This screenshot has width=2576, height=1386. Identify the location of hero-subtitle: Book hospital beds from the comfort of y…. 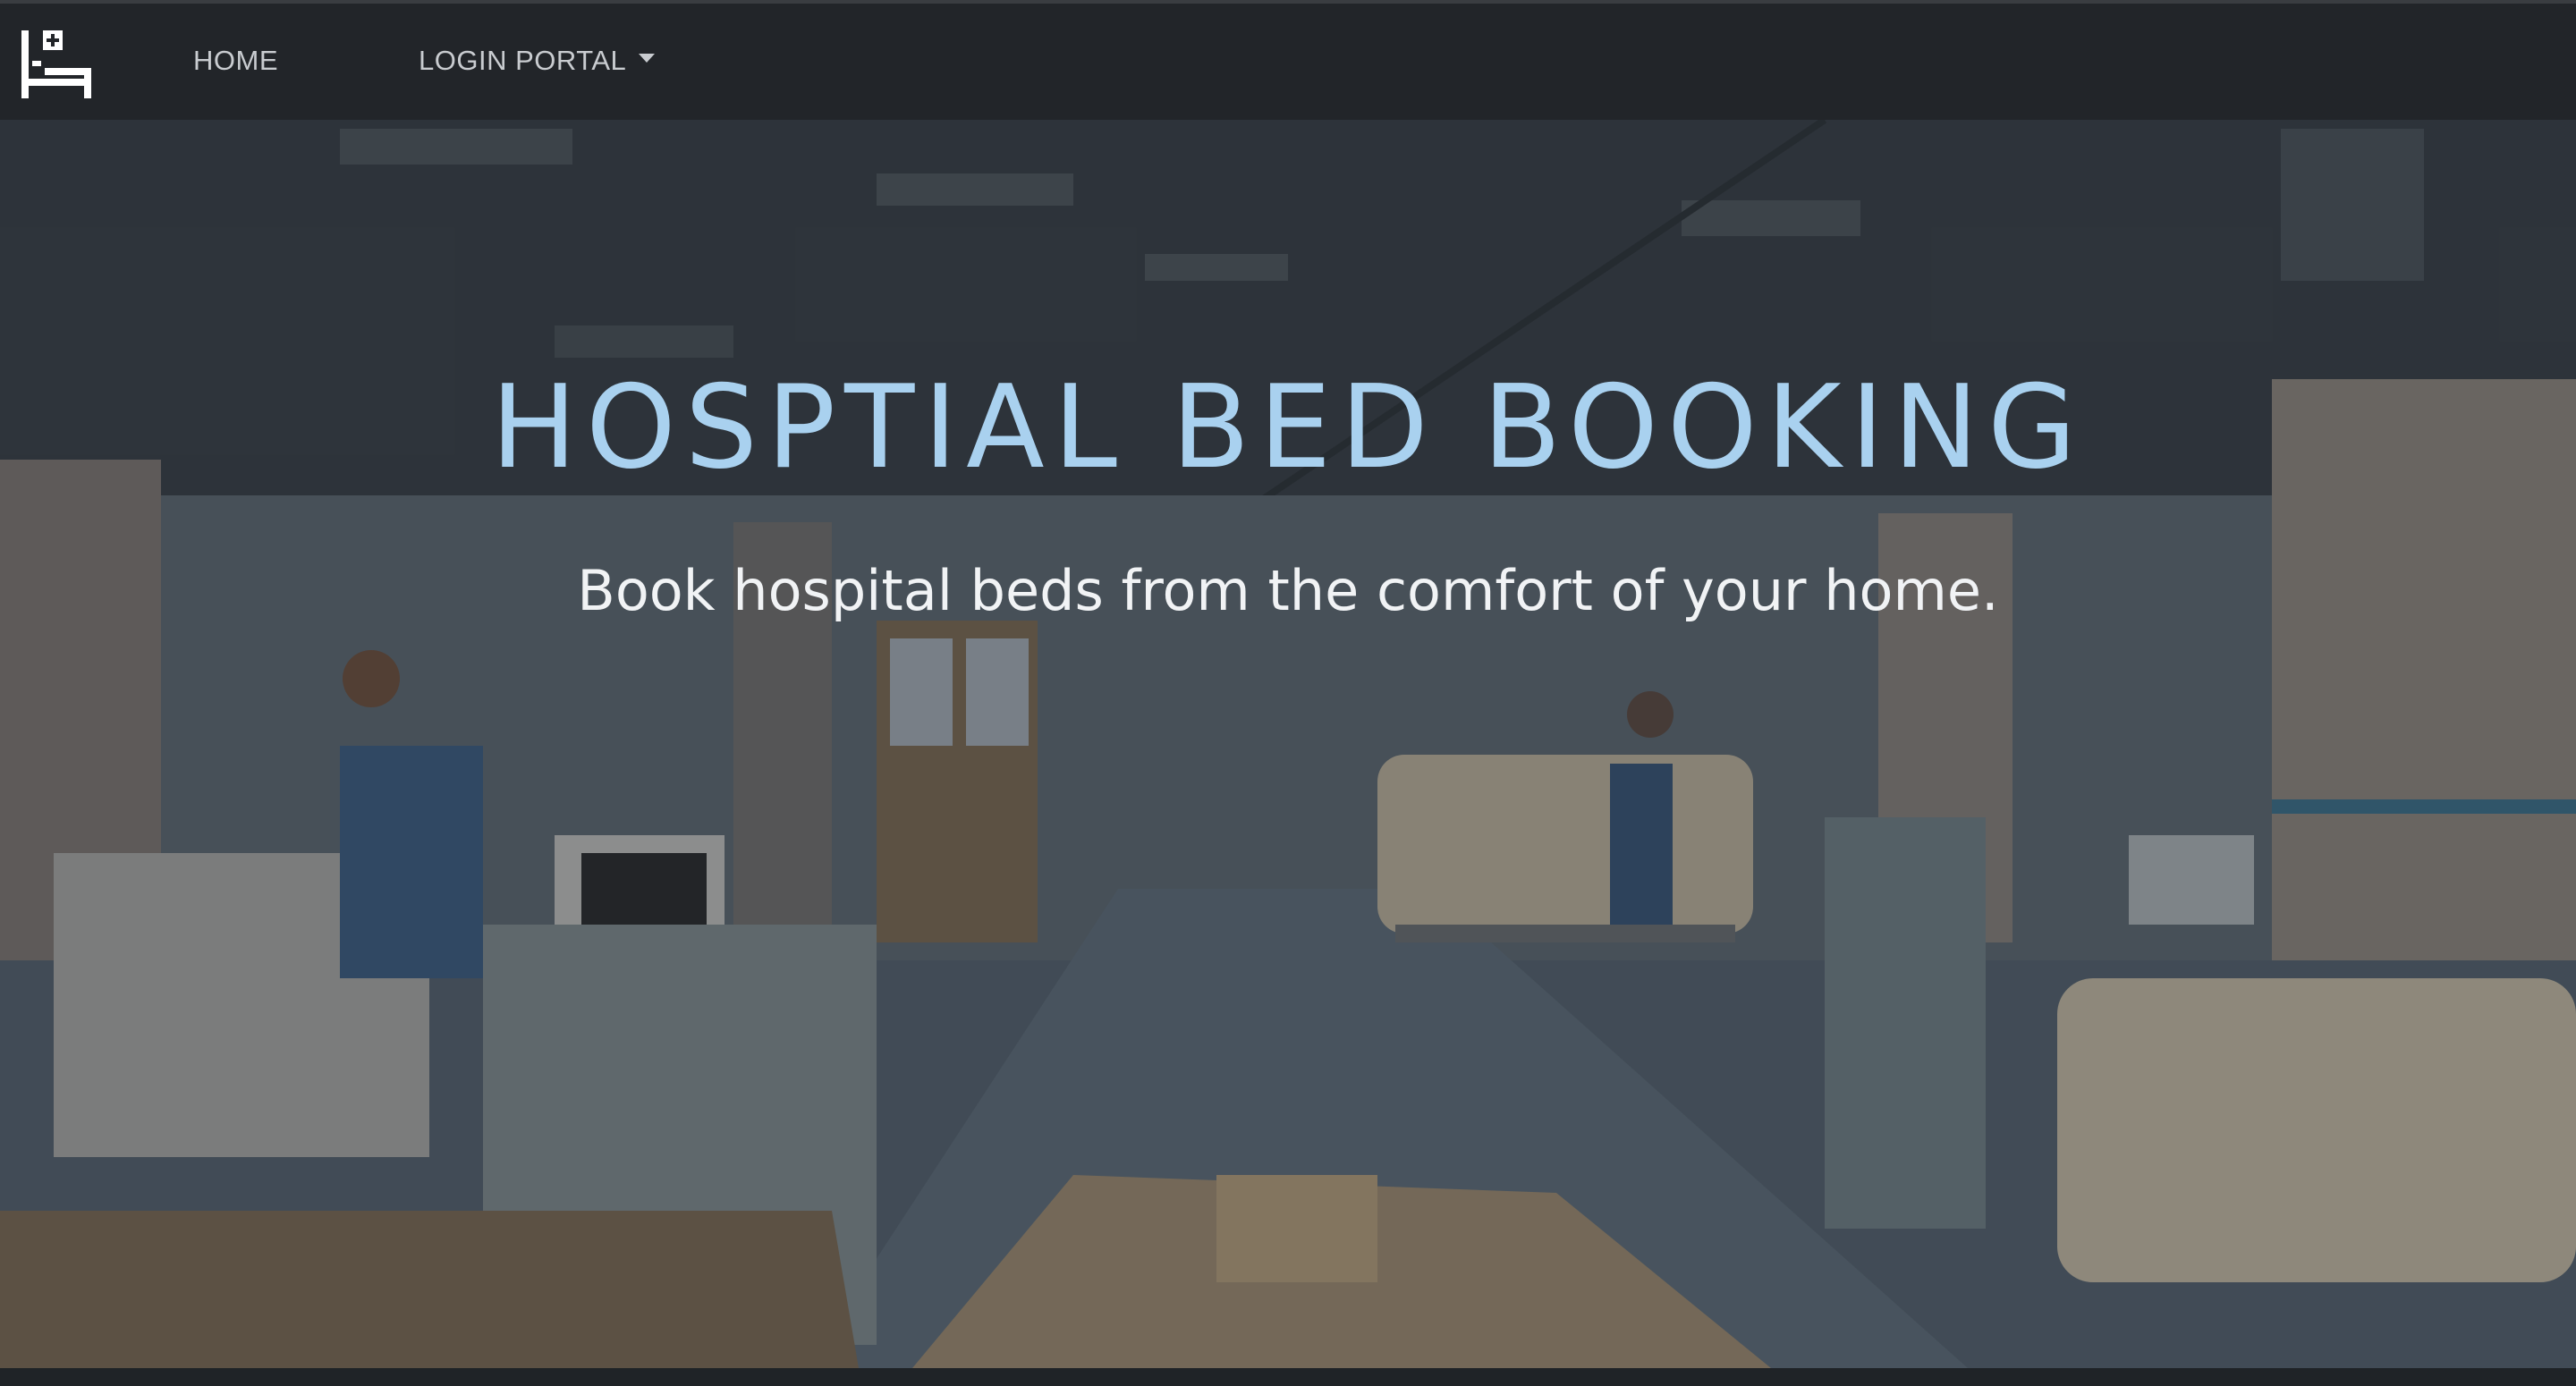
(1288, 590).